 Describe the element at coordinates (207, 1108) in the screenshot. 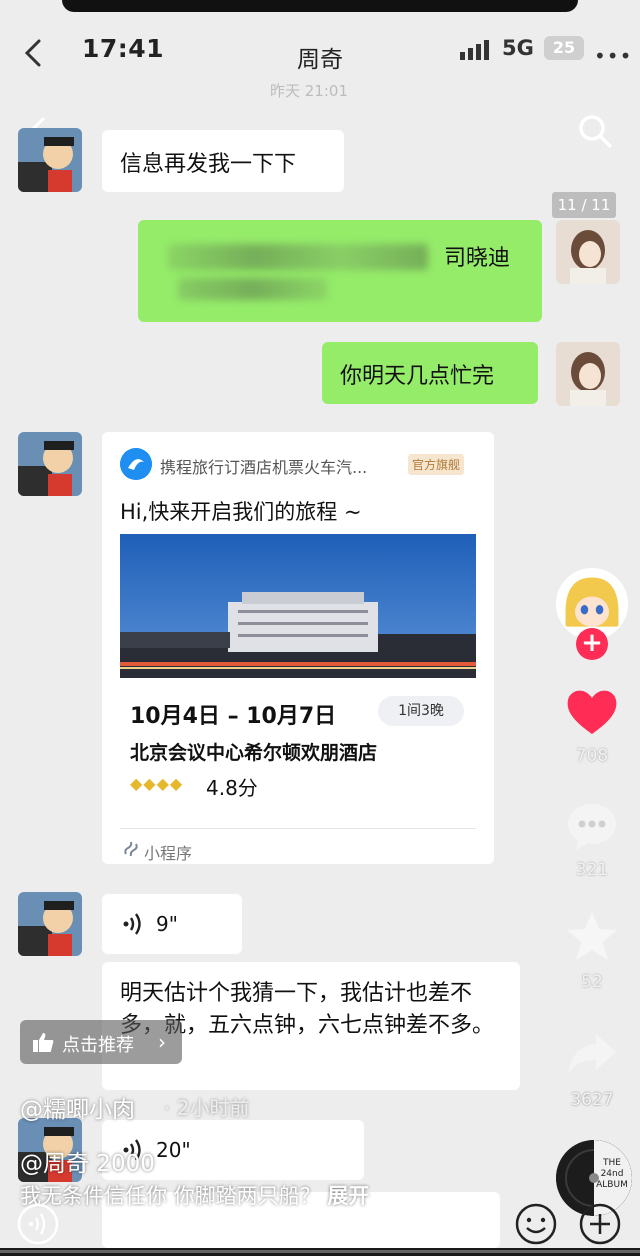

I see `post-age: · 2小时前` at that location.